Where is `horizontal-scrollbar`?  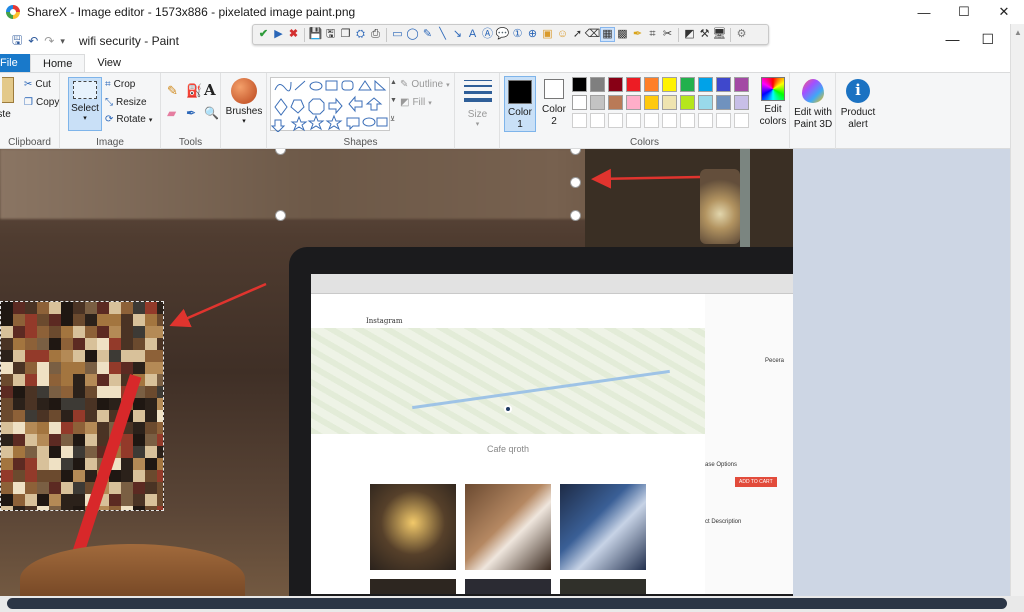 horizontal-scrollbar is located at coordinates (512, 604).